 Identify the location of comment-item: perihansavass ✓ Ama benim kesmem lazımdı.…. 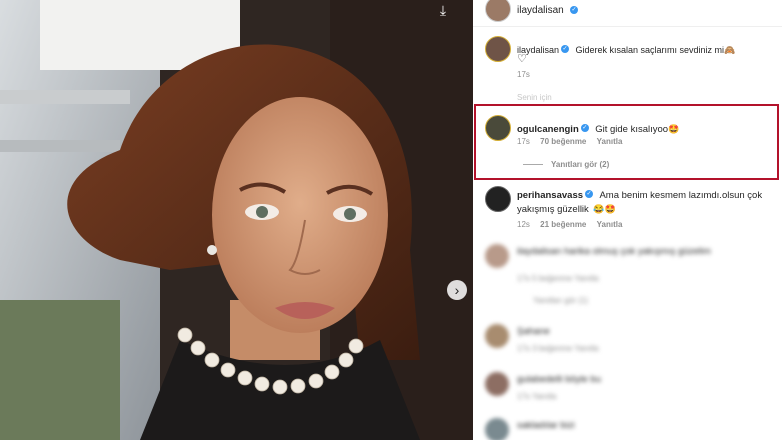
(627, 210).